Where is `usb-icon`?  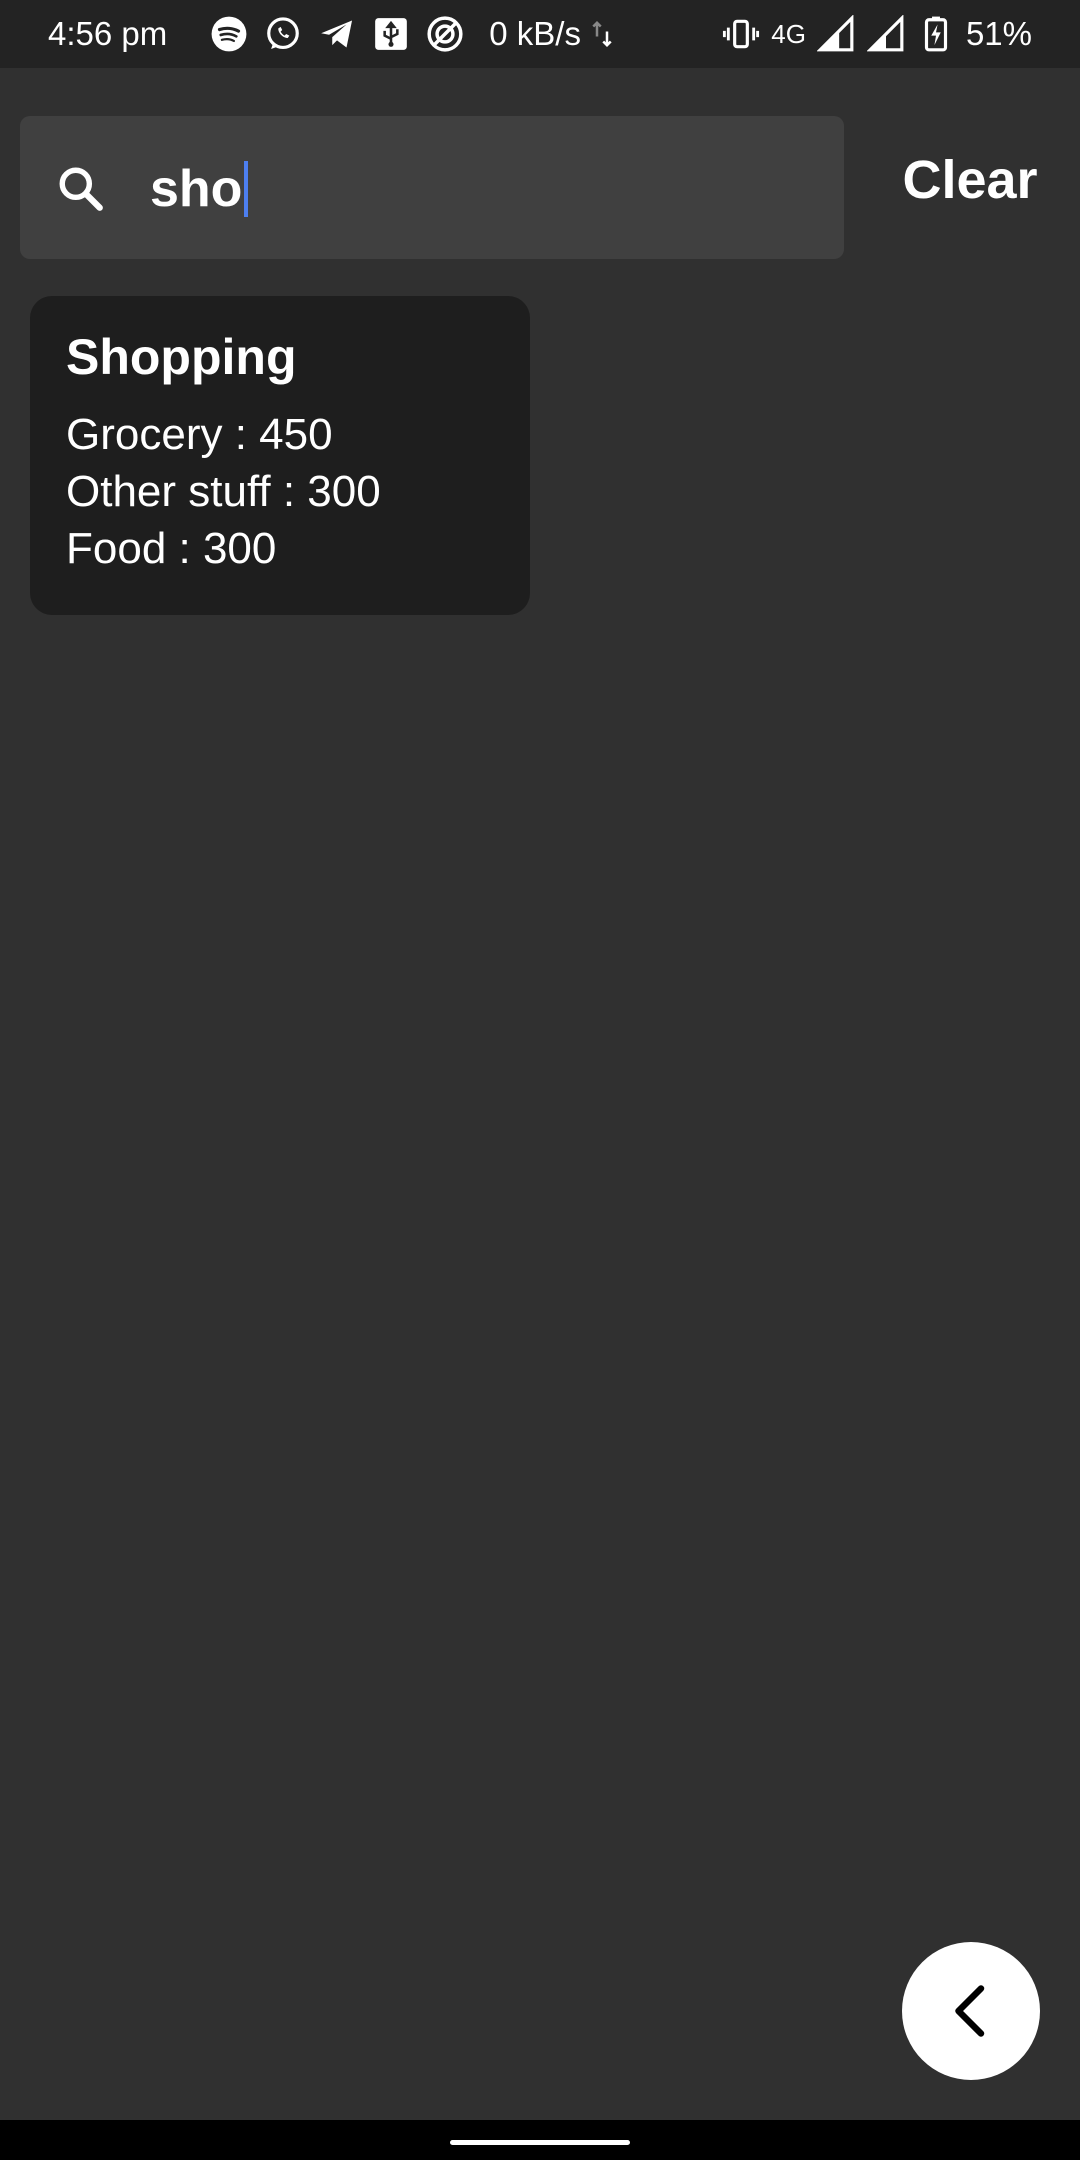 usb-icon is located at coordinates (391, 34).